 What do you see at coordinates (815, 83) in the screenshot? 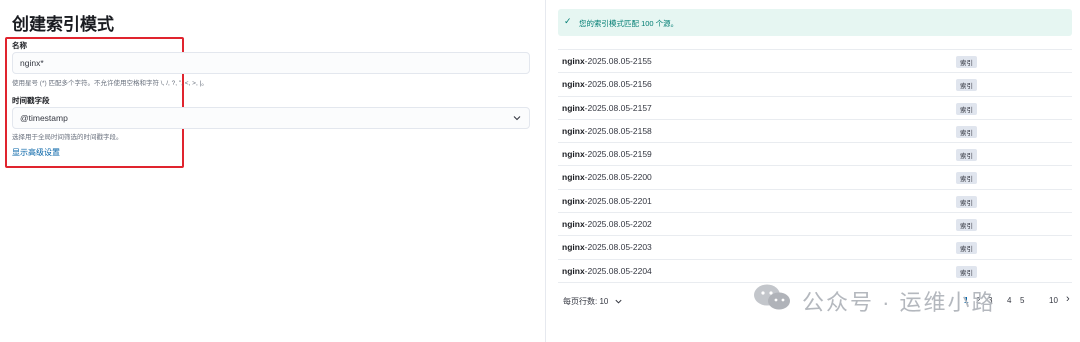
I see `table-row: nginx-2025.08.05-2156 索引` at bounding box center [815, 83].